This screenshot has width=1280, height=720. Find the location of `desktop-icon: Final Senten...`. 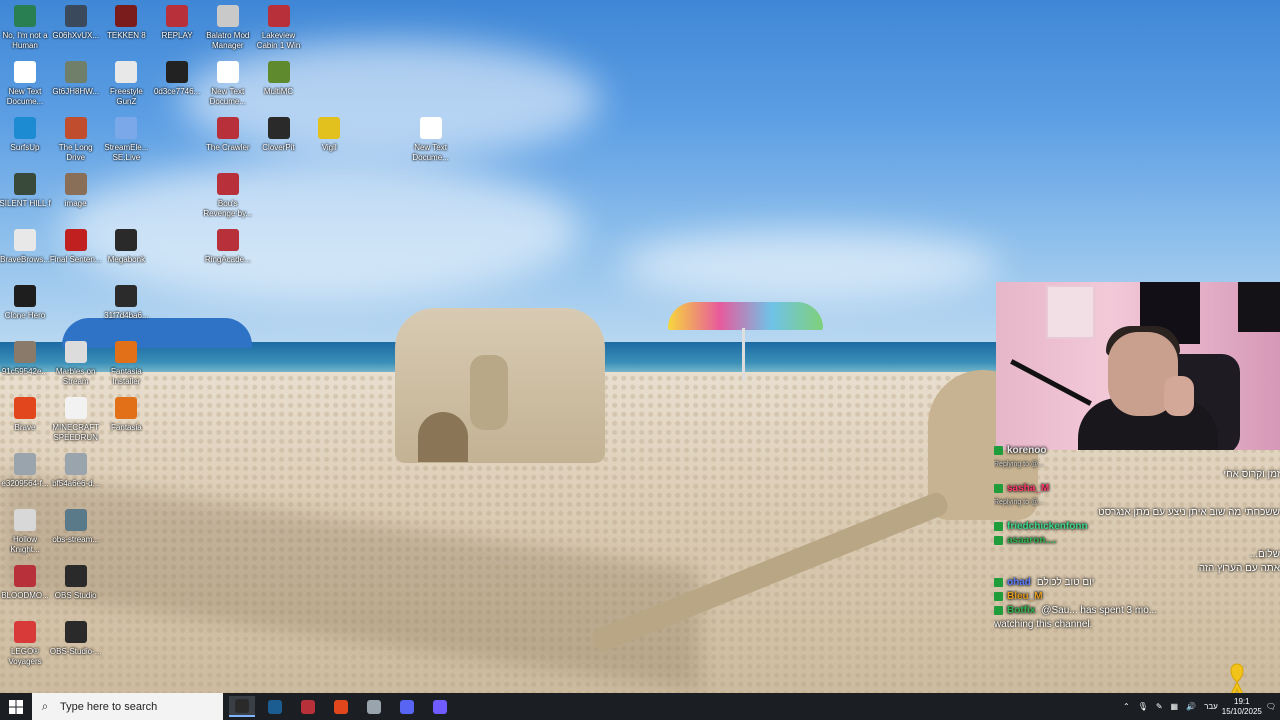

desktop-icon: Final Senten... is located at coordinates (76, 247).